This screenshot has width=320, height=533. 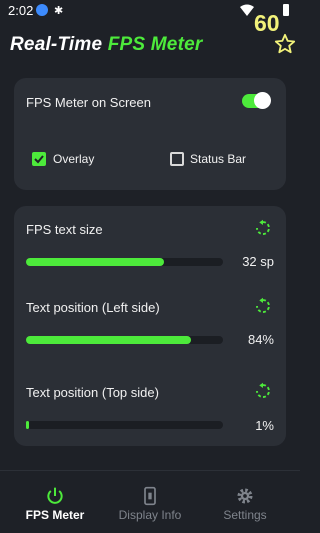 What do you see at coordinates (59, 11) in the screenshot?
I see `settings-notification-icon: ✱` at bounding box center [59, 11].